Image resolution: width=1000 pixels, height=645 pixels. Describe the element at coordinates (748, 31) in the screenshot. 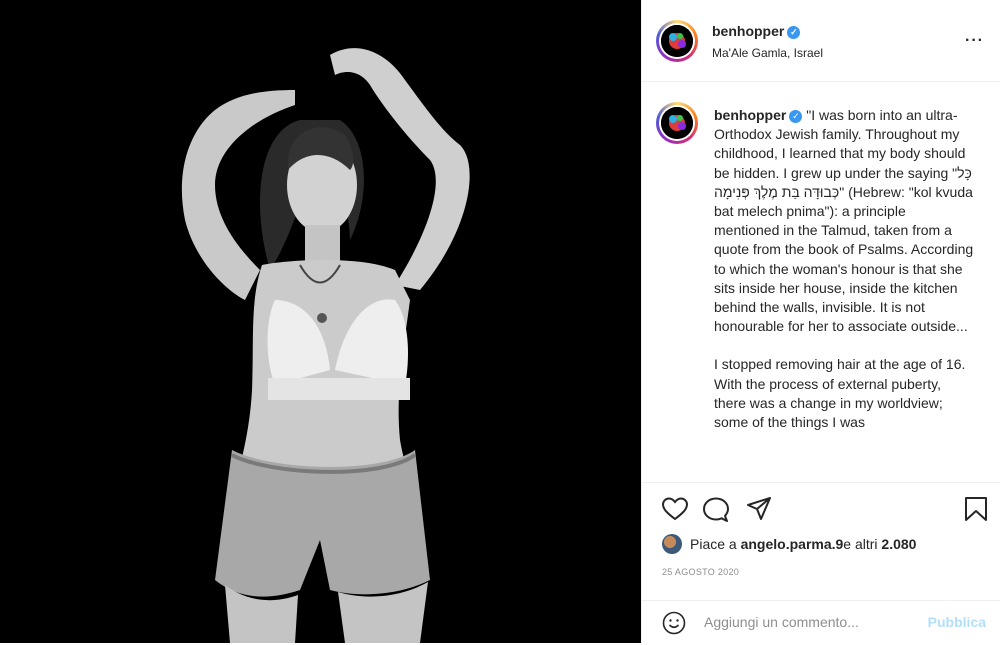

I see `post-author-username: benhopper` at that location.